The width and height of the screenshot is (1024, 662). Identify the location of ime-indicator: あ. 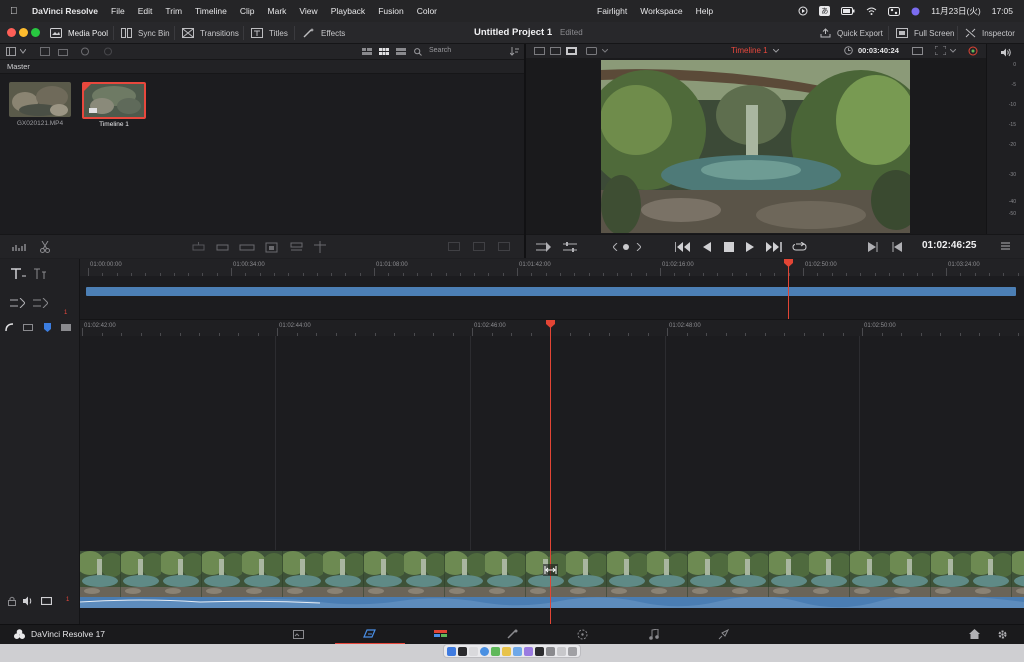
(825, 11).